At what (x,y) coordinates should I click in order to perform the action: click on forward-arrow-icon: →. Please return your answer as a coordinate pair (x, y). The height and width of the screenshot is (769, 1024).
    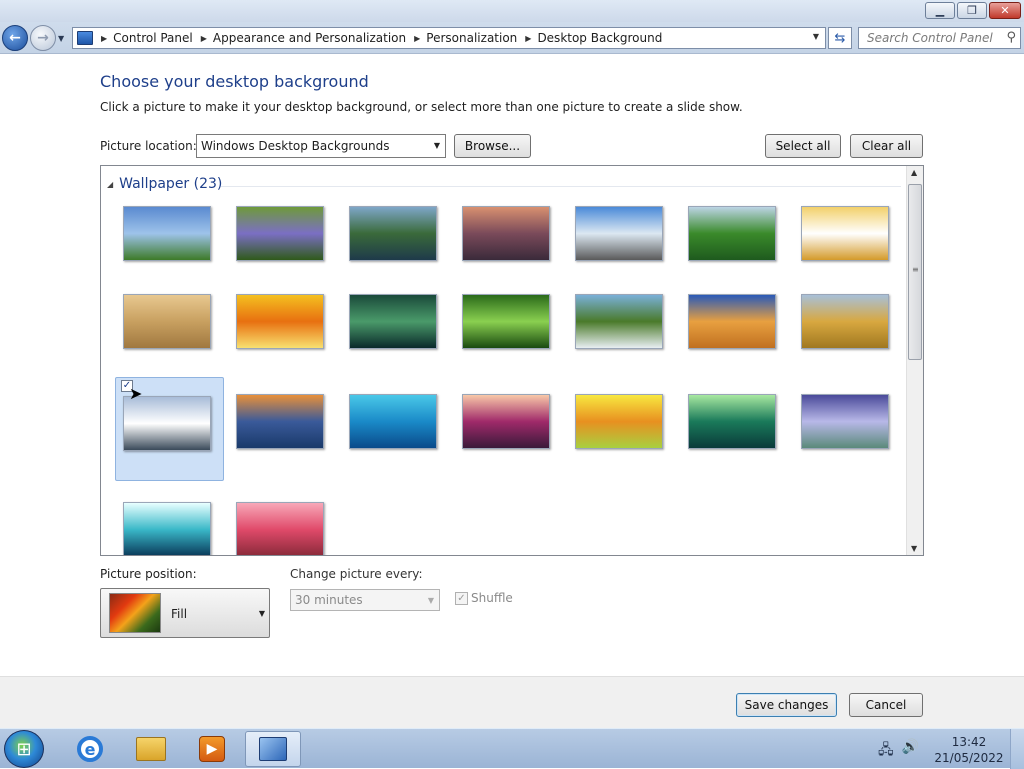
    Looking at the image, I should click on (43, 38).